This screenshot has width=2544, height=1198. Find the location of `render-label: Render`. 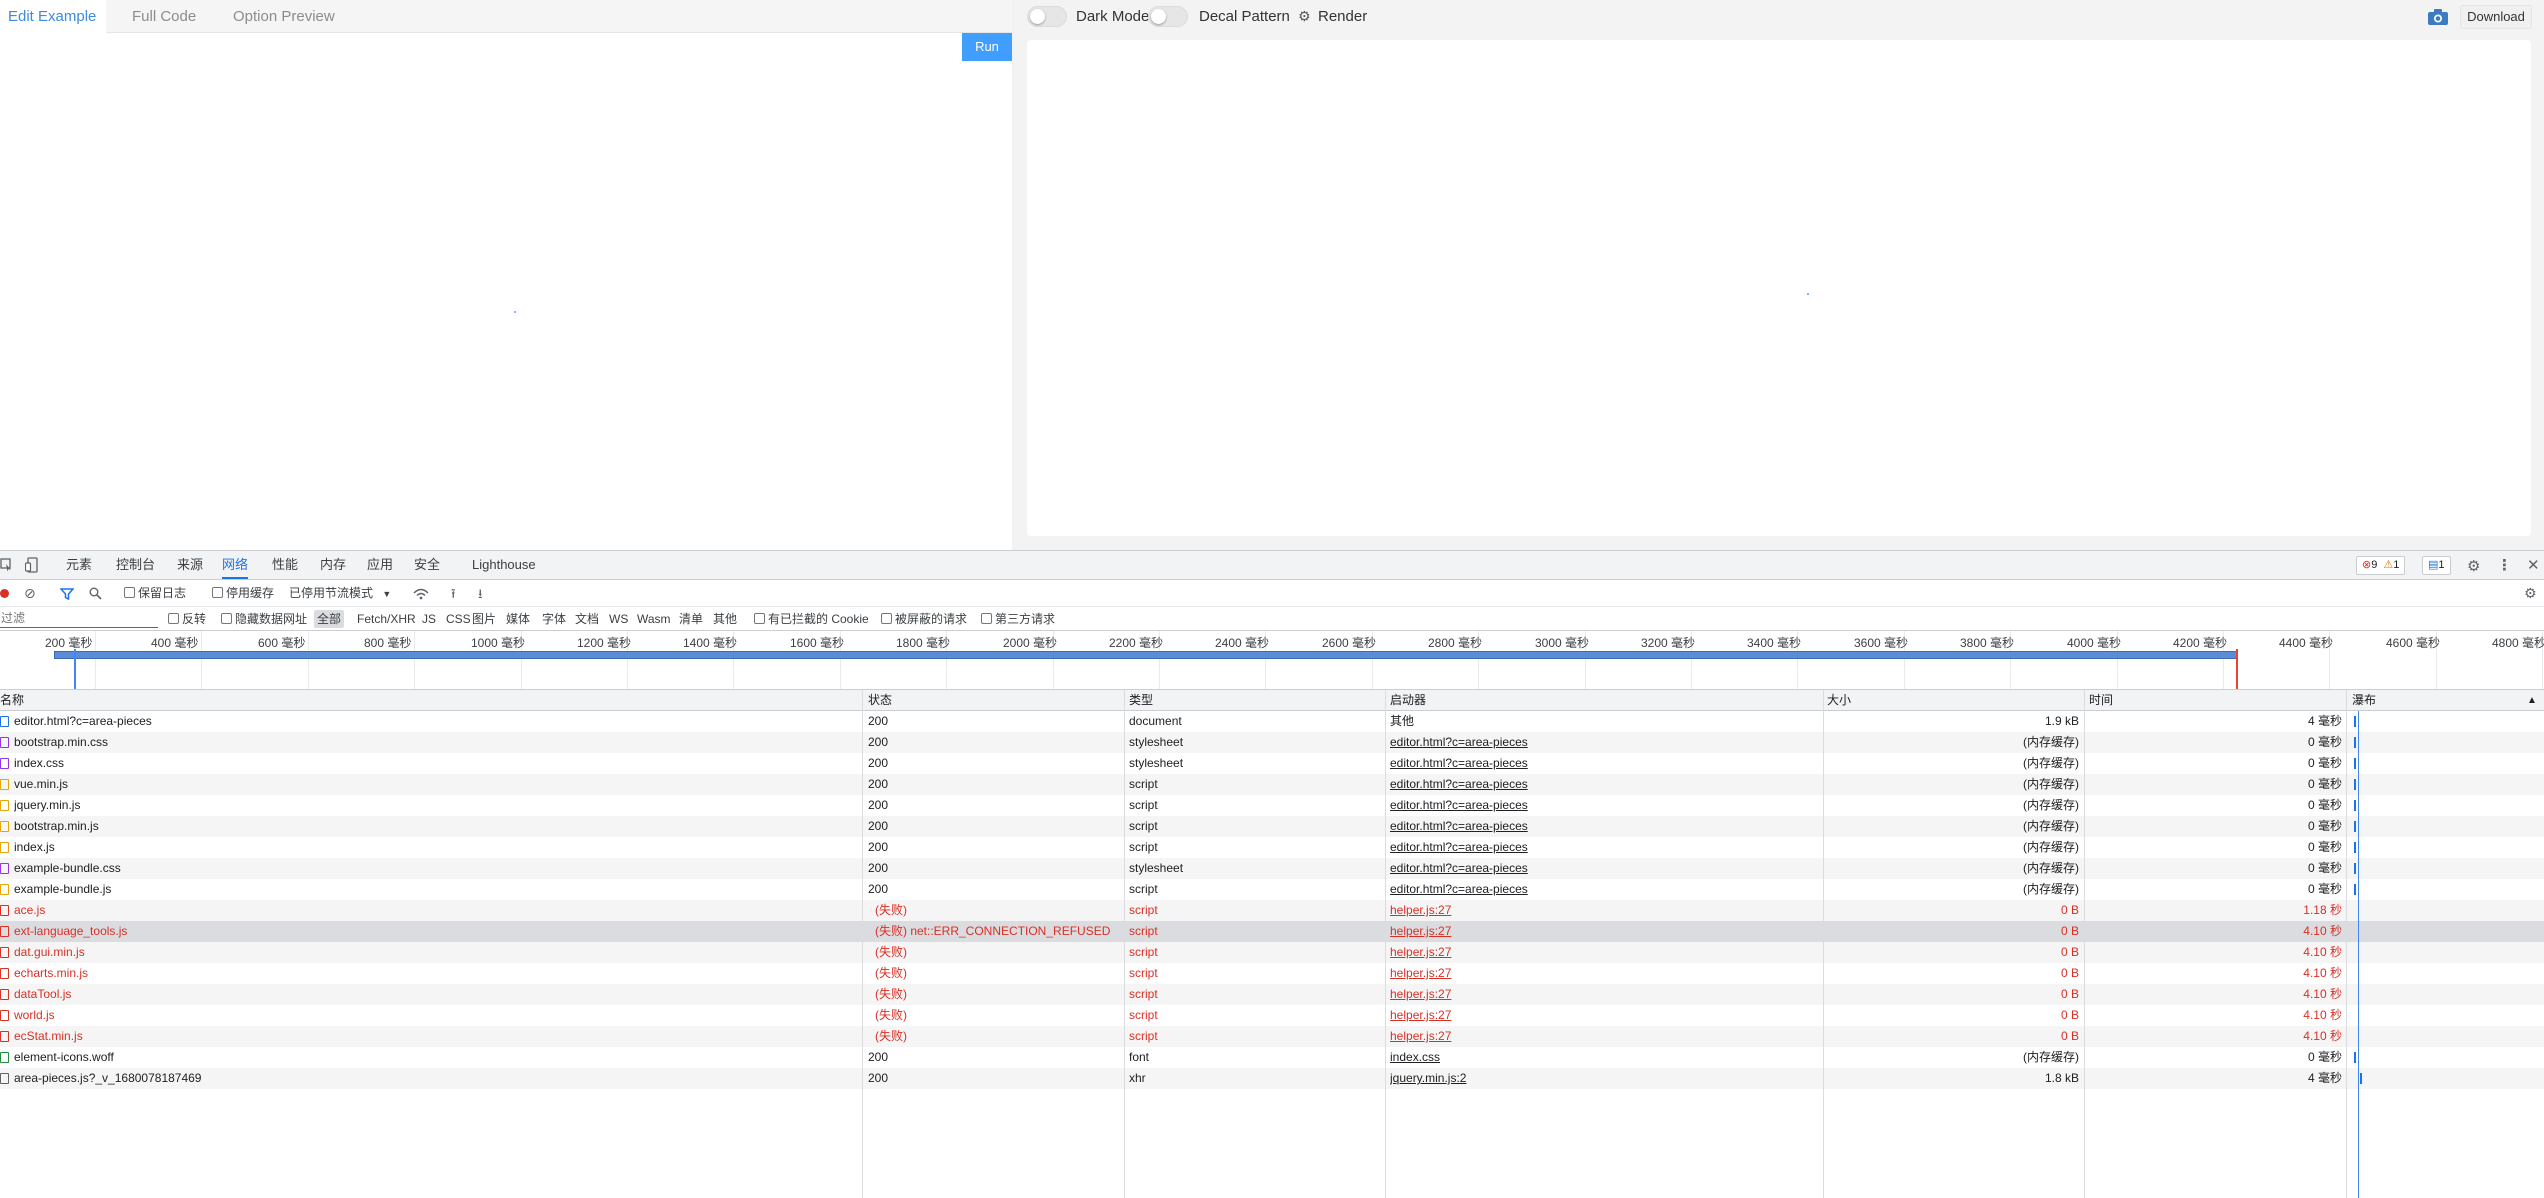

render-label: Render is located at coordinates (1342, 16).